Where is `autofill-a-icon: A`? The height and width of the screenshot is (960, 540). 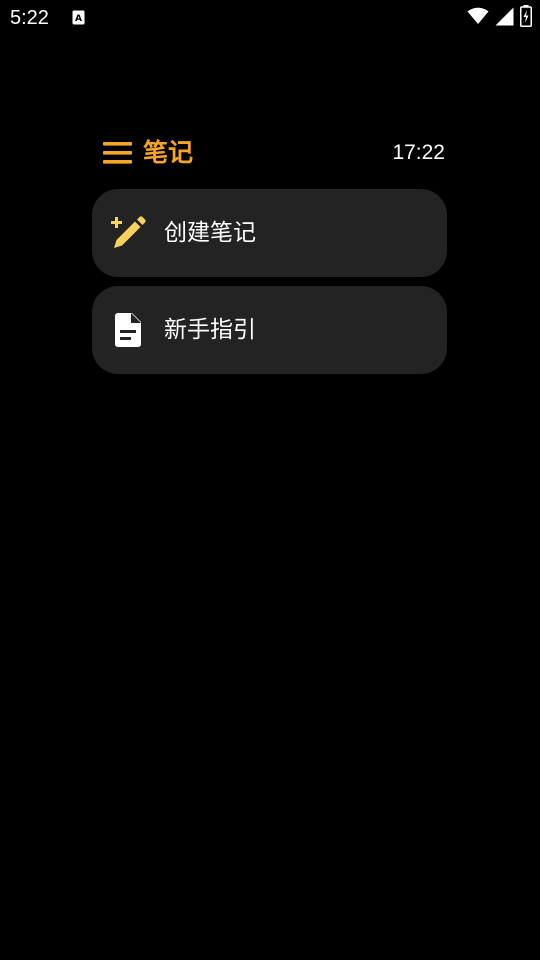 autofill-a-icon: A is located at coordinates (78, 17).